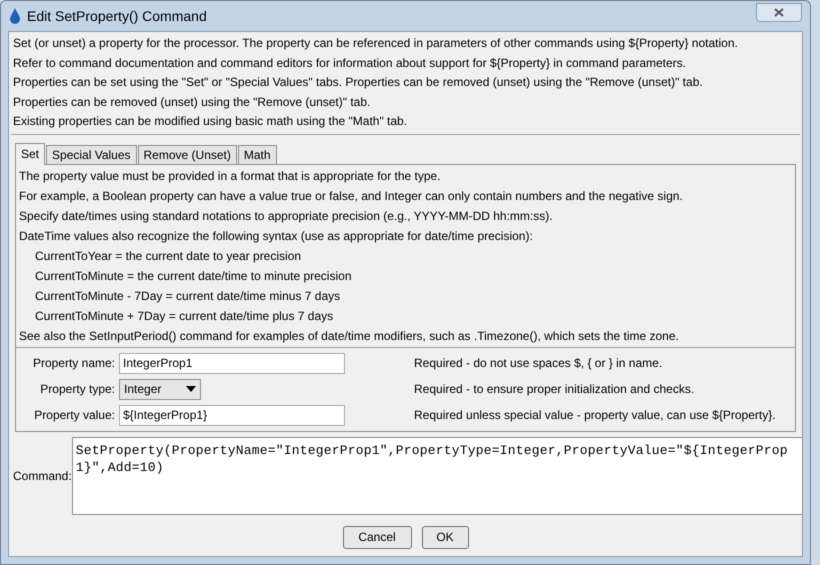  Describe the element at coordinates (191, 389) in the screenshot. I see `caret-icon` at that location.